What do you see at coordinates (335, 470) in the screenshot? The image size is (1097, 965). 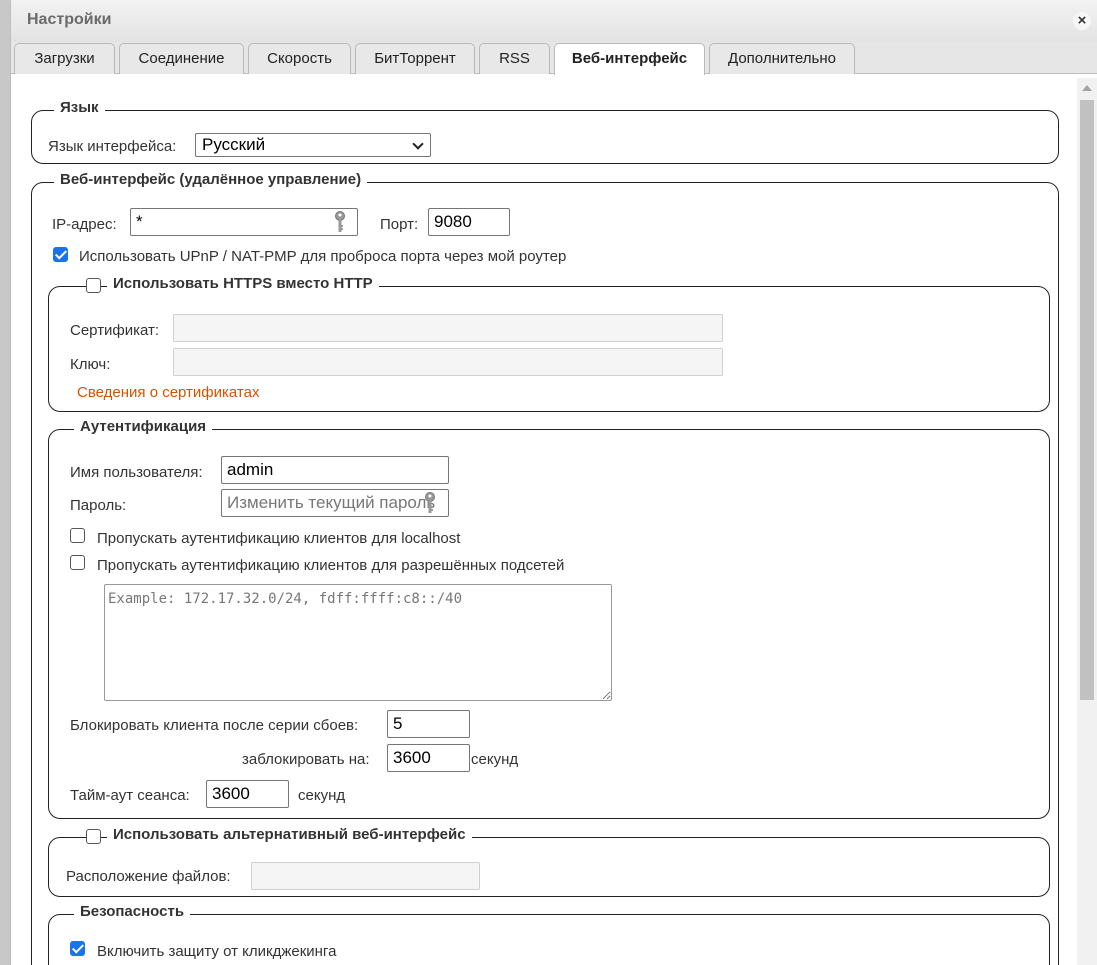 I see `username-input` at bounding box center [335, 470].